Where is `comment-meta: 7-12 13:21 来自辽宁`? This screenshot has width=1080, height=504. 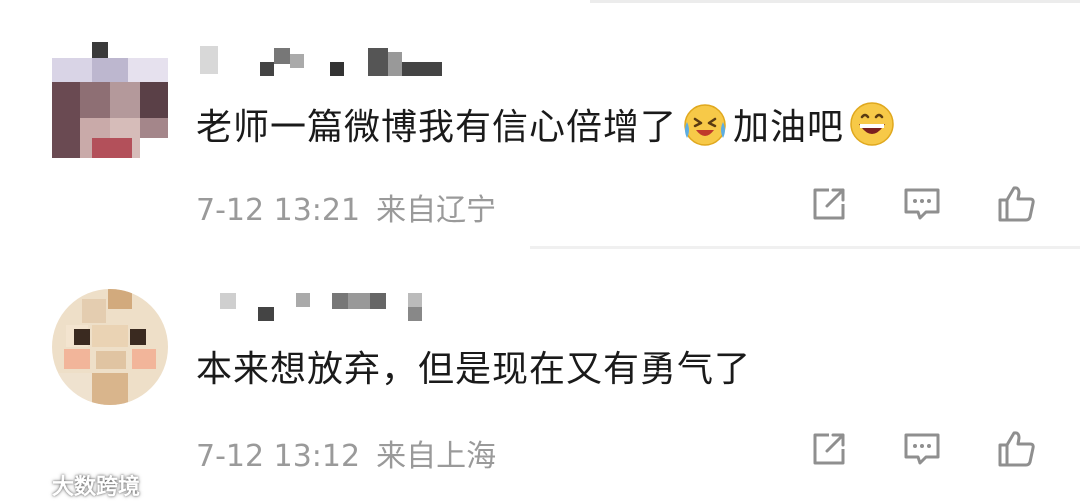
comment-meta: 7-12 13:21 来自辽宁 is located at coordinates (346, 207).